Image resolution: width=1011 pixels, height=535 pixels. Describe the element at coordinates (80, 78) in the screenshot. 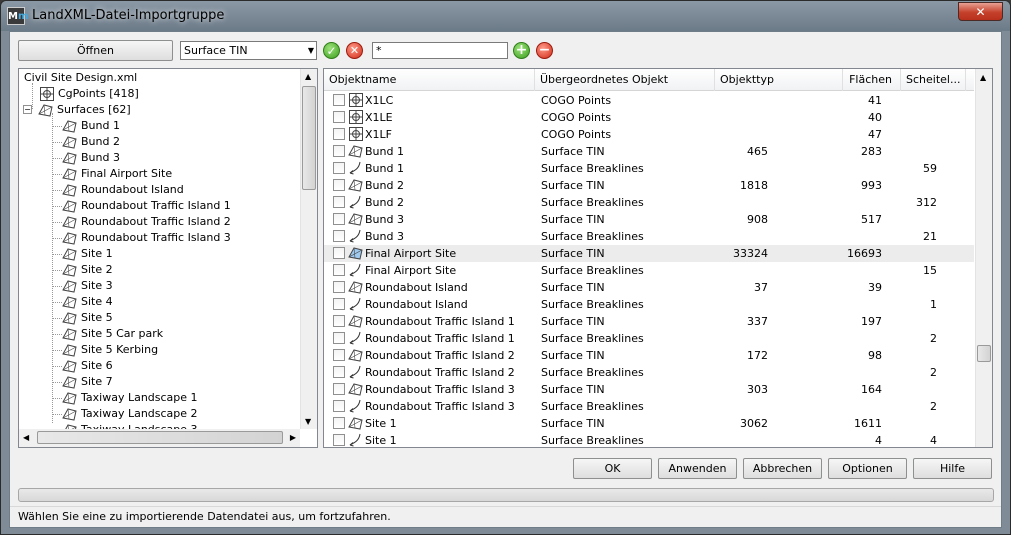

I see `tree-root-file: Civil Site Design.xml` at that location.